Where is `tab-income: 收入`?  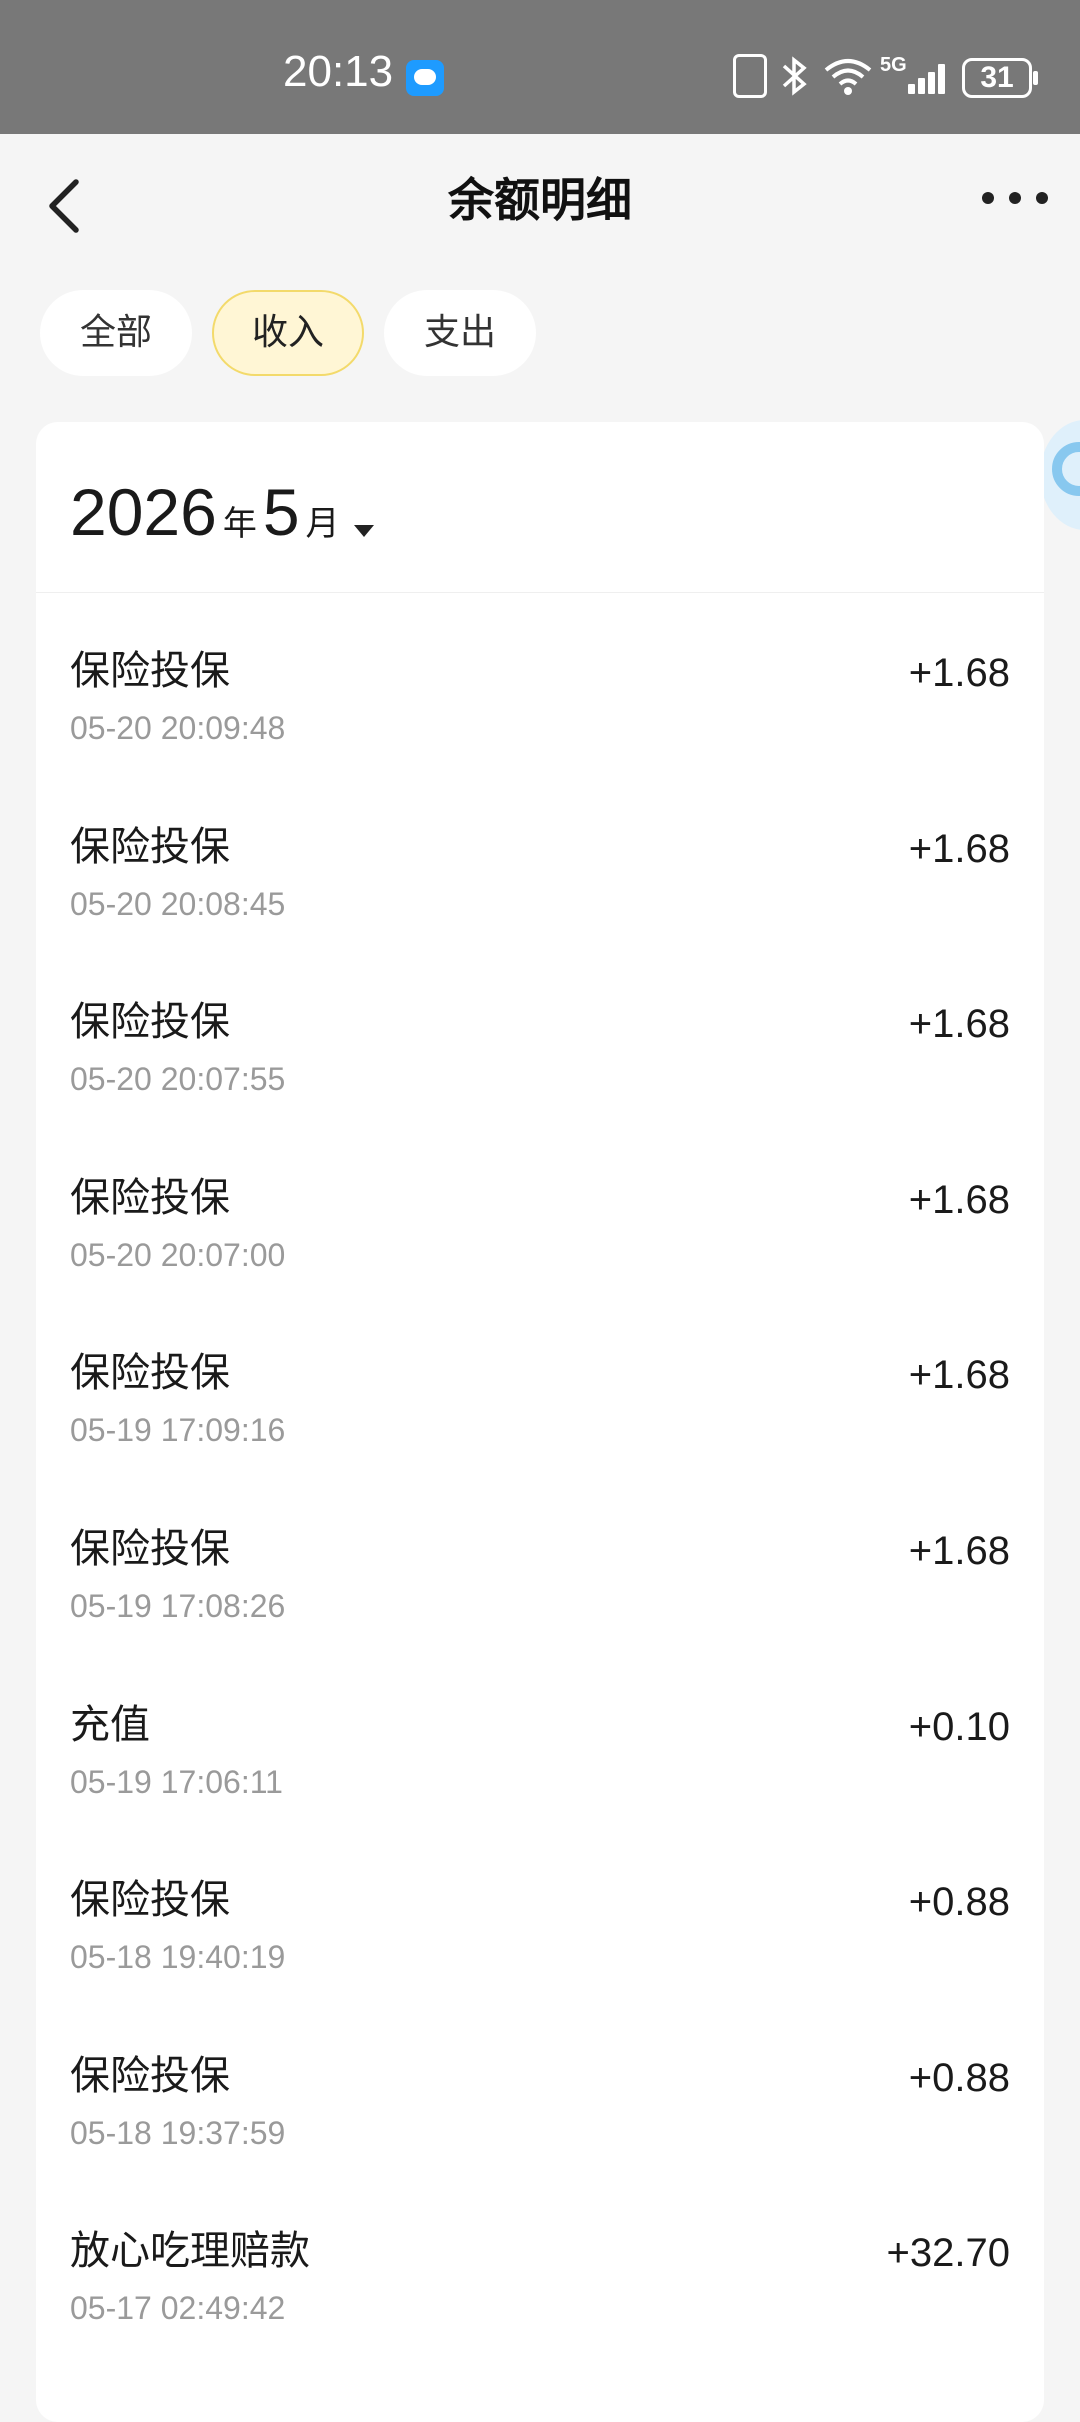 tab-income: 收入 is located at coordinates (288, 333).